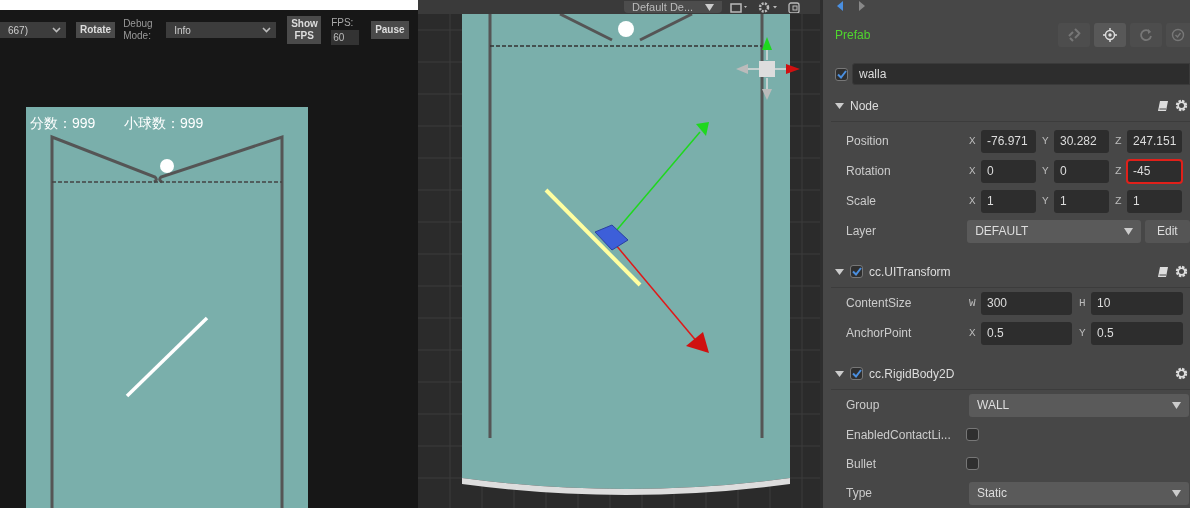 The width and height of the screenshot is (1190, 508). What do you see at coordinates (859, 493) in the screenshot?
I see `property-label: Type` at bounding box center [859, 493].